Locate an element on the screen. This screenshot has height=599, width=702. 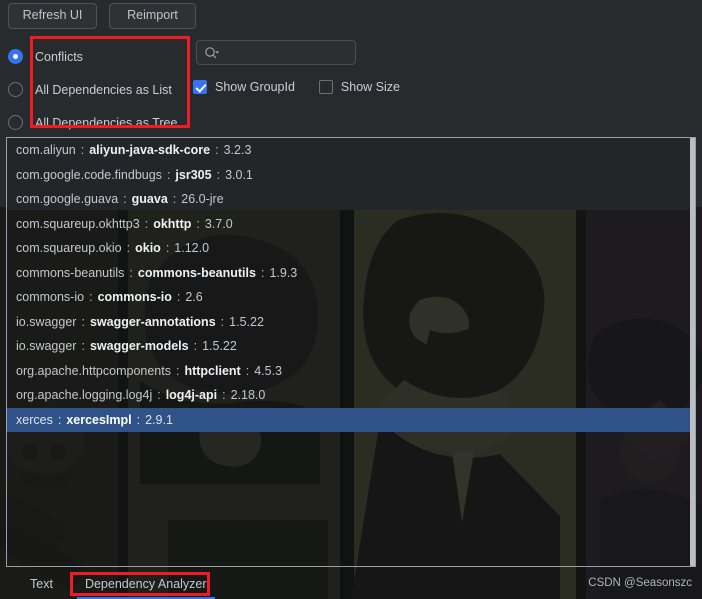
search-icon is located at coordinates (211, 53).